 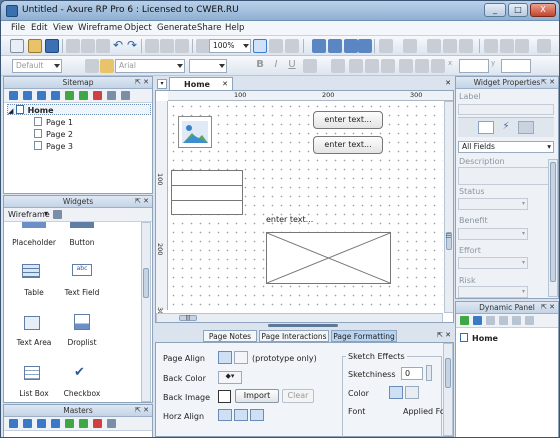 I want to click on master-indent-icon, so click(x=69, y=423).